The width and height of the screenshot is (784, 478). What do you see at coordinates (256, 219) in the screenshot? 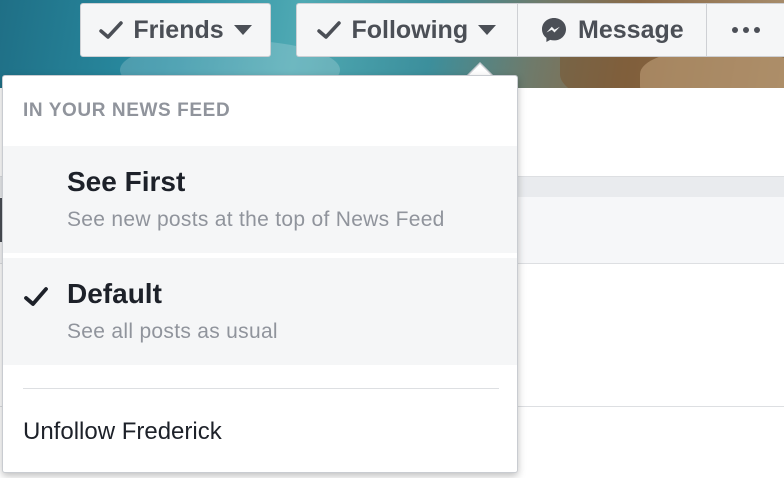
I see `option-description: See new posts at the top of News Feed` at bounding box center [256, 219].